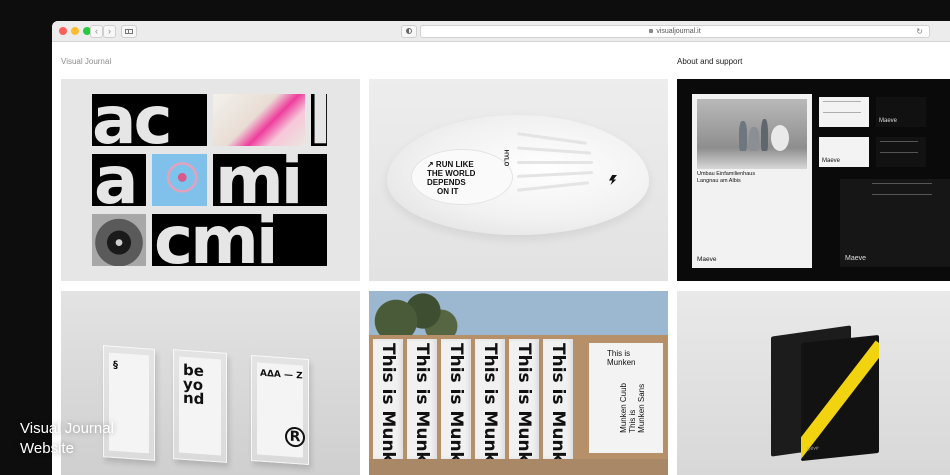  Describe the element at coordinates (505, 158) in the screenshot. I see `shoe-brand-label: HYLO` at that location.